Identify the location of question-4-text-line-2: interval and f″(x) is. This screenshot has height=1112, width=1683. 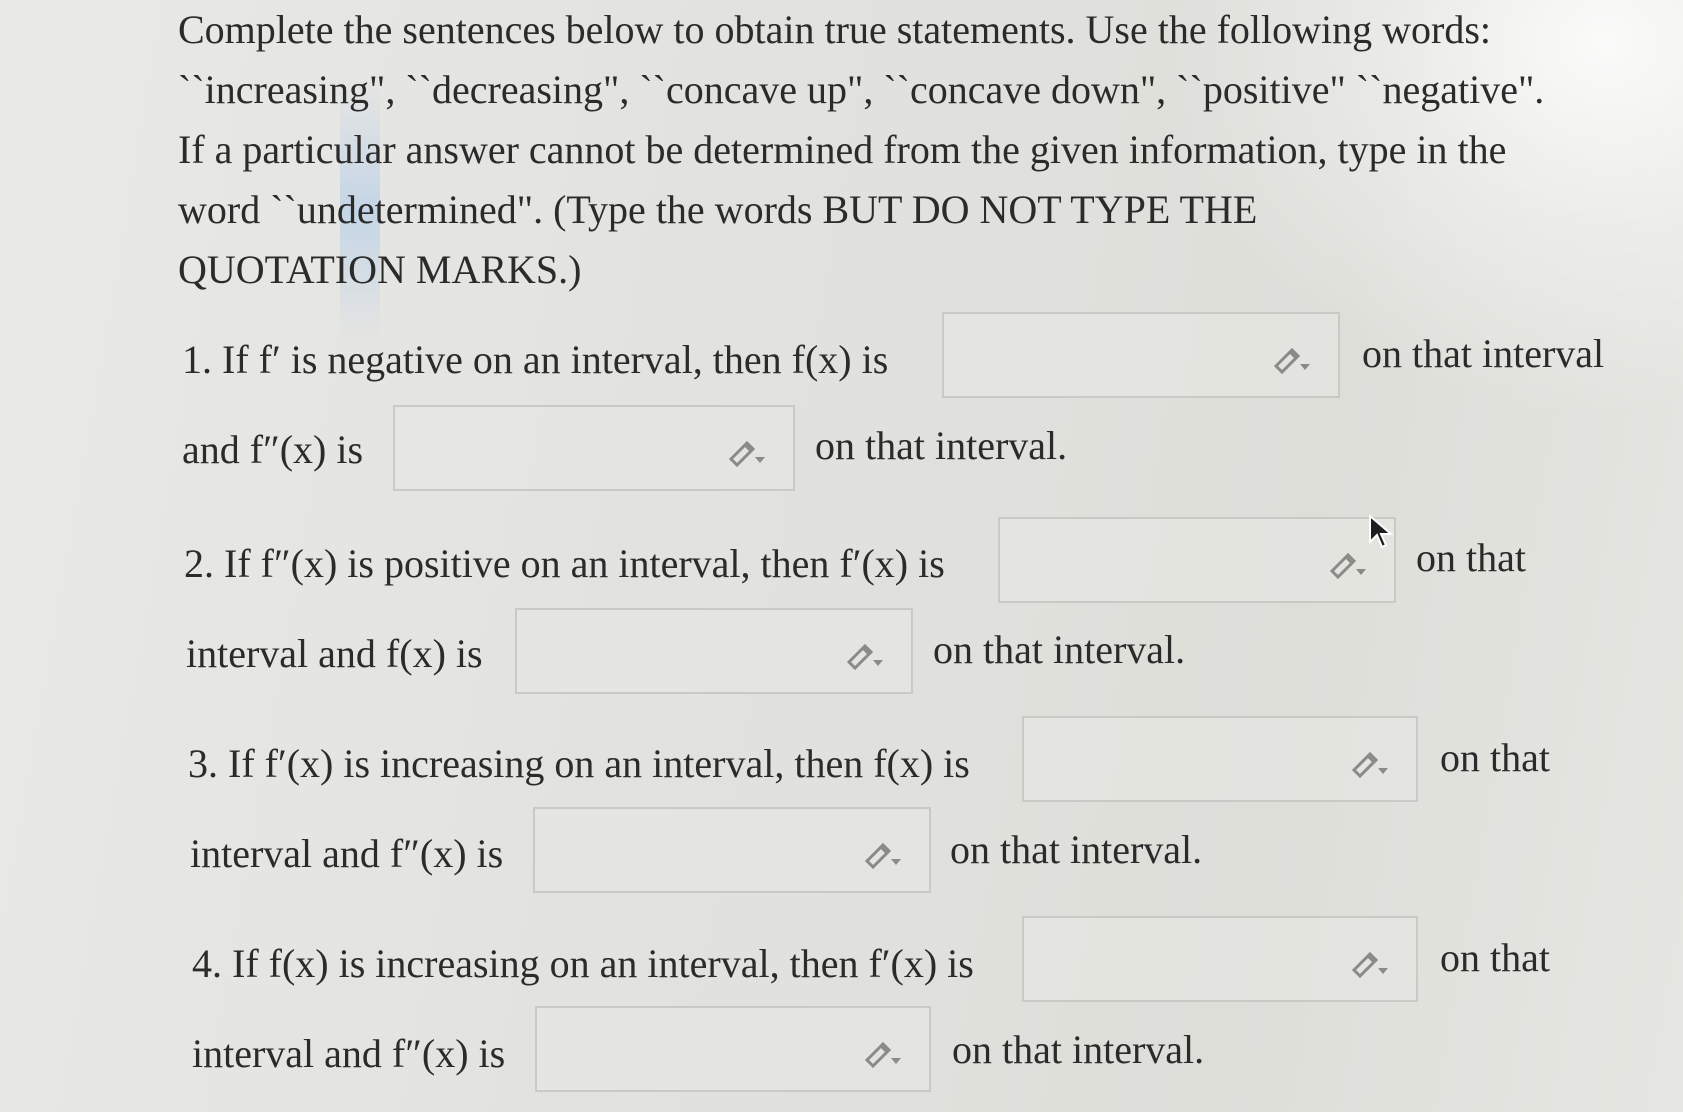
(349, 1053).